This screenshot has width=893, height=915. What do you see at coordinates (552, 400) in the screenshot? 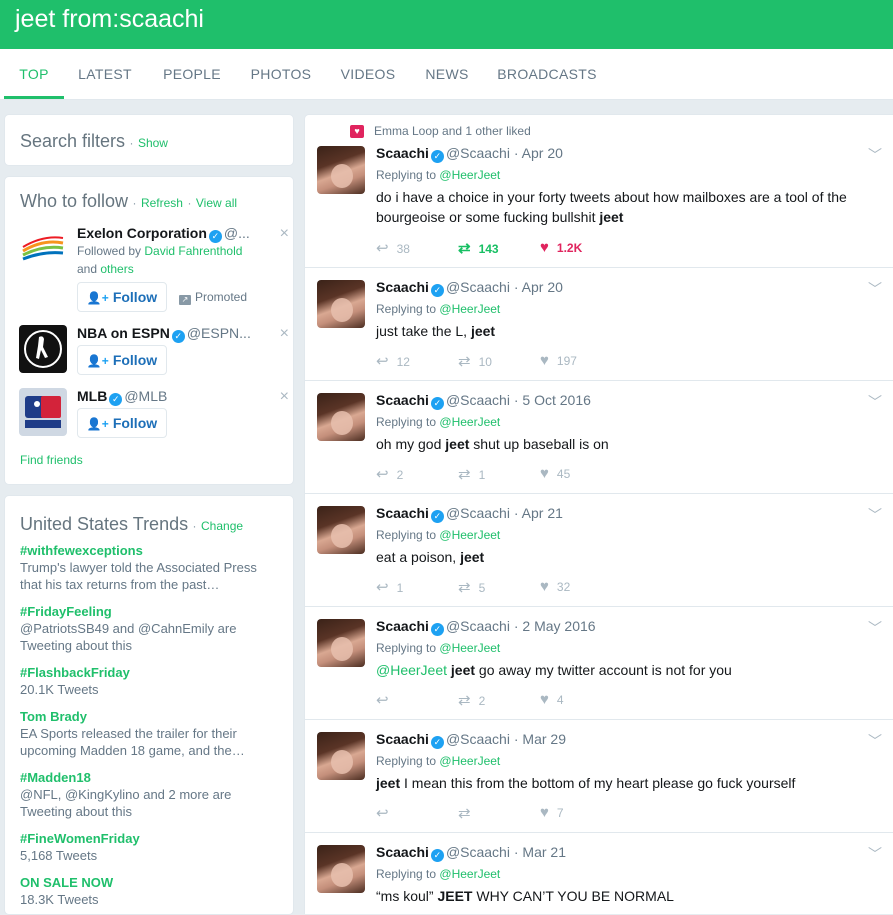
I see `tweet-timestamp: · 5 Oct 2016` at bounding box center [552, 400].